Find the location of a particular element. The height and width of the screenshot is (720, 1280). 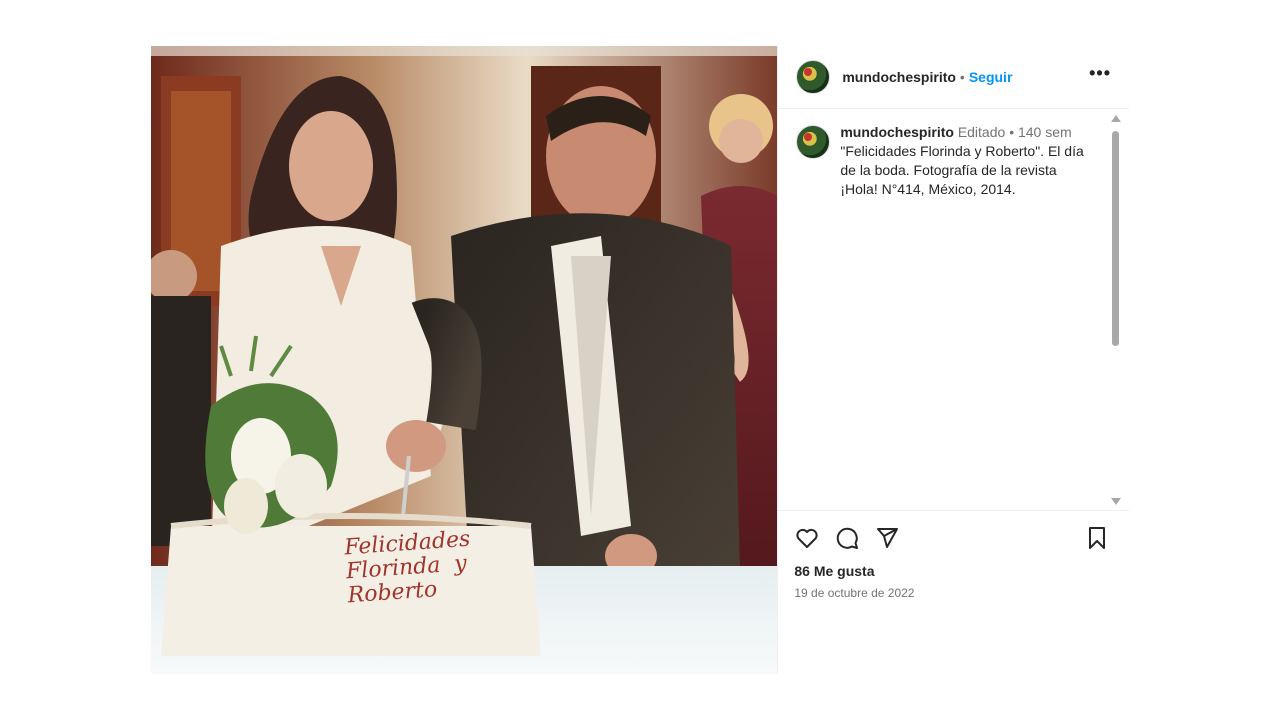

edited-label: Editado is located at coordinates (981, 132).